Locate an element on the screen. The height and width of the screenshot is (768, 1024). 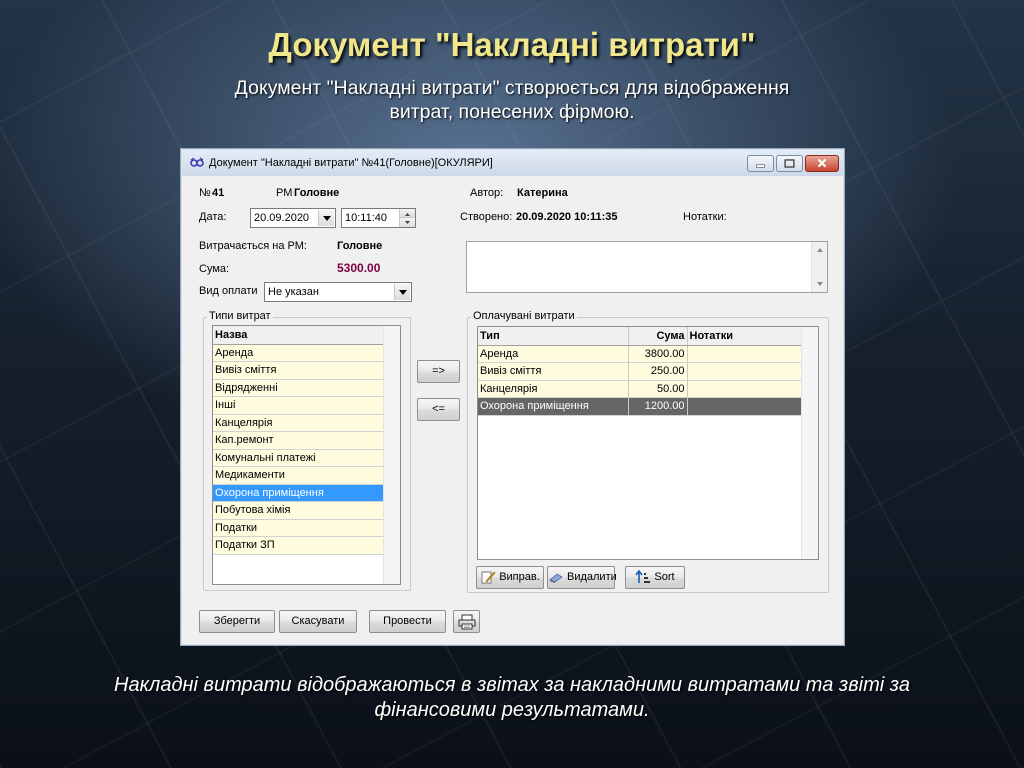
table-row: Охорона приміщення 1200.00 is located at coordinates (641, 406).